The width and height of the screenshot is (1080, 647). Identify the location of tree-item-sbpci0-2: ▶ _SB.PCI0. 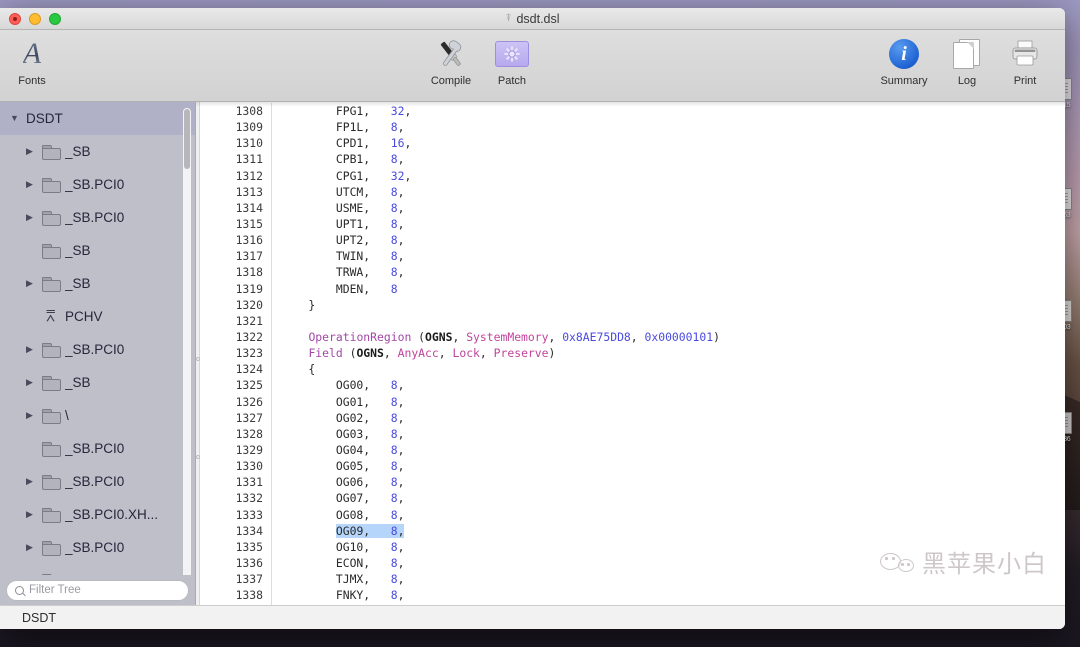
(97, 217).